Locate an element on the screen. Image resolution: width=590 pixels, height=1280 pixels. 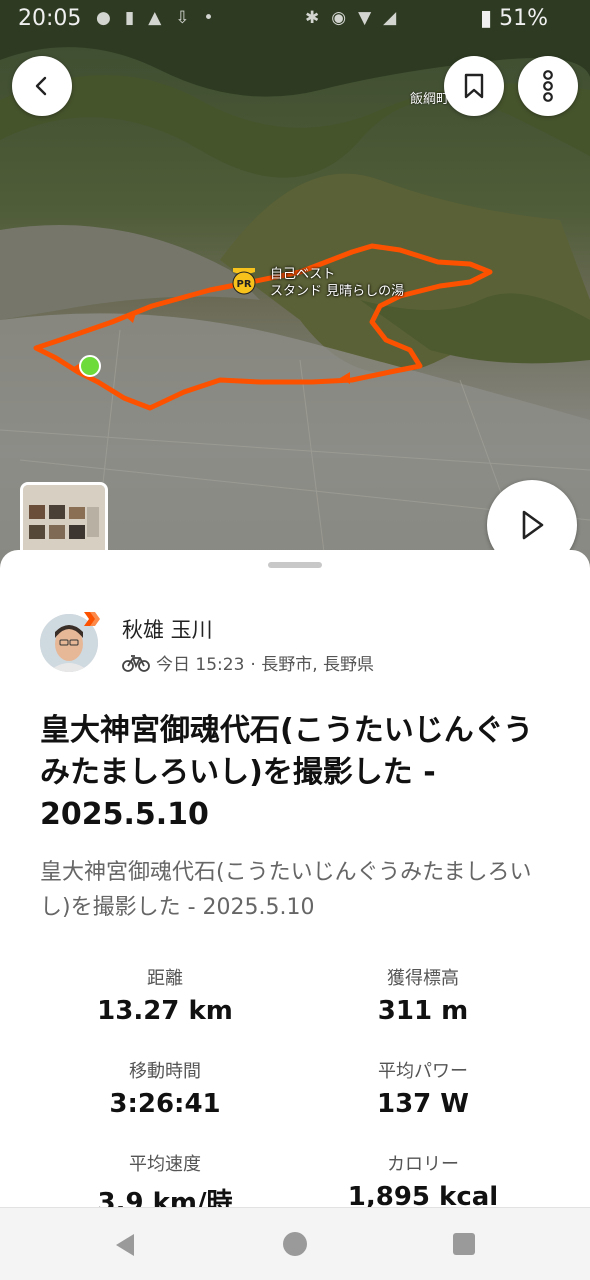
activity-time: 今日 15:23 is located at coordinates (200, 665).